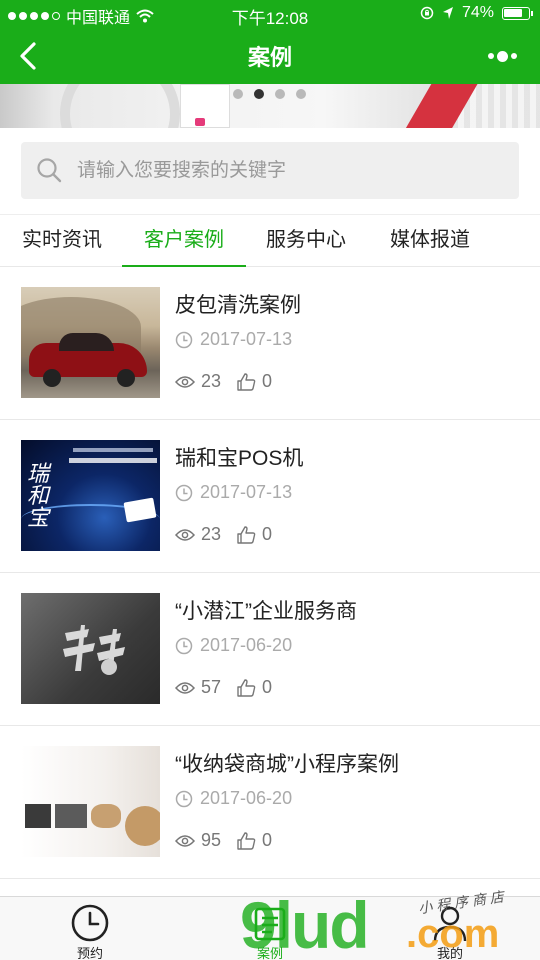 The width and height of the screenshot is (540, 960). What do you see at coordinates (447, 13) in the screenshot?
I see `location-icon` at bounding box center [447, 13].